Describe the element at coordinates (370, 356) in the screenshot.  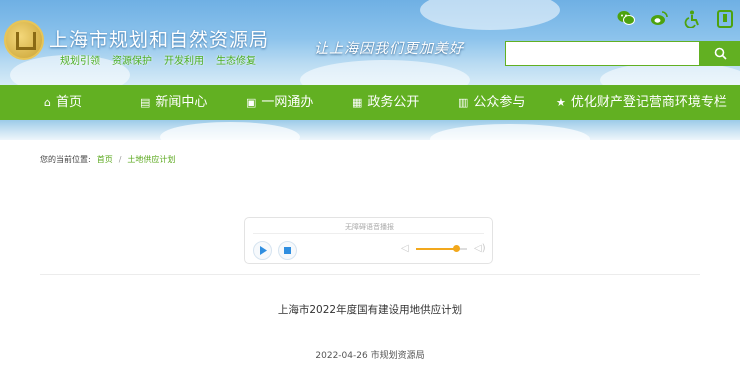
I see `article-meta: 2022-04-26 市规划资源局` at that location.